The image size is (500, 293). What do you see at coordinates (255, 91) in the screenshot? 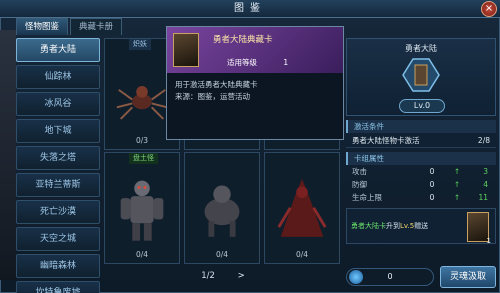
I see `tooltip-description: 用于激活勇者大陆典藏卡 来源：图鉴，运营活动` at bounding box center [255, 91].